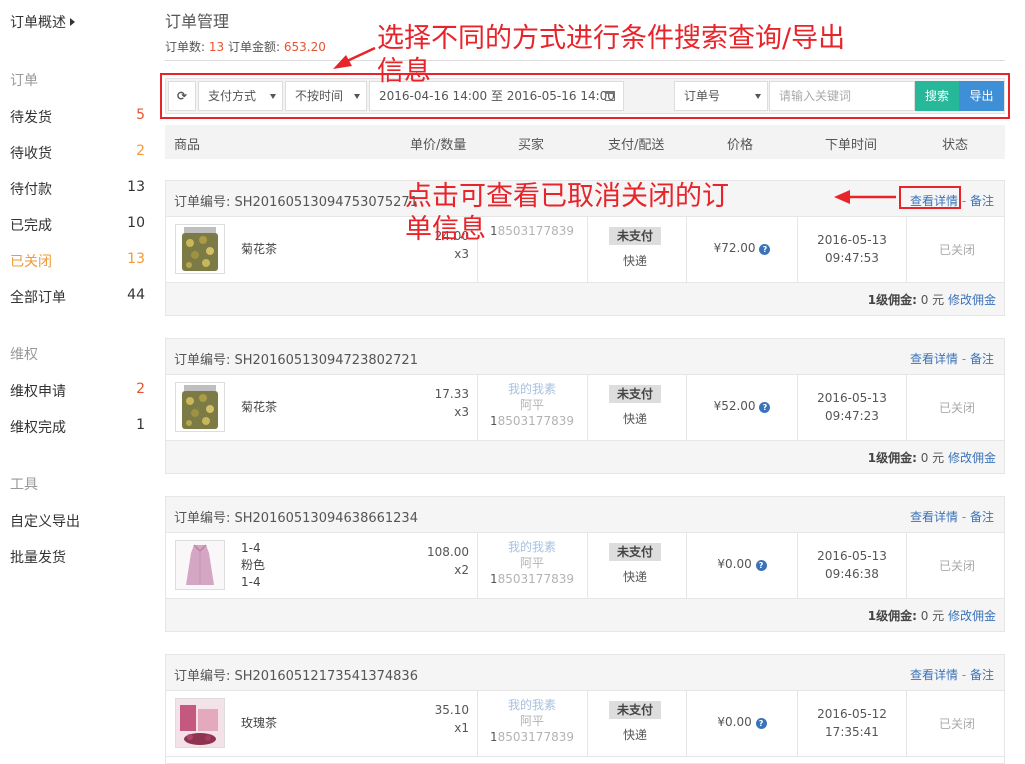  What do you see at coordinates (614, 125) in the screenshot?
I see `annotation-arrows` at bounding box center [614, 125].